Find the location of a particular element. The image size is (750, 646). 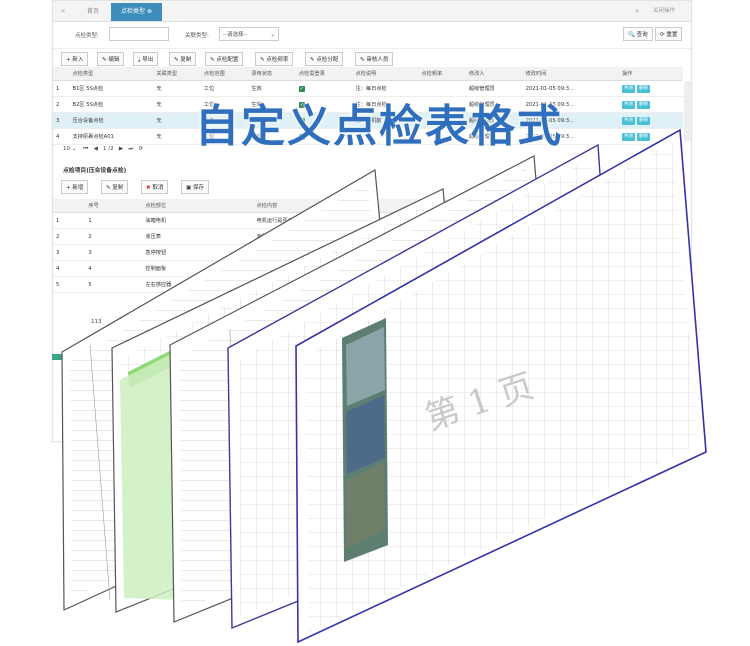

grid-header: 录用状态 is located at coordinates (272, 74).